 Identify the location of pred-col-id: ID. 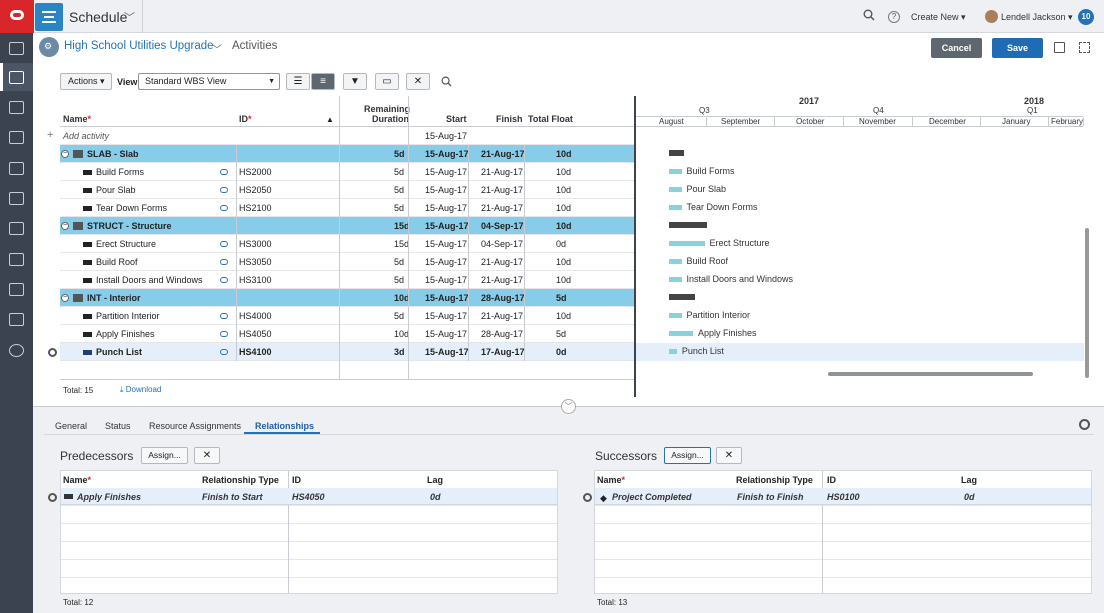
(296, 480).